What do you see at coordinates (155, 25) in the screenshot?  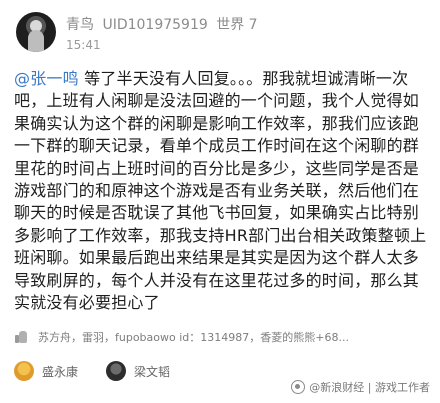 I see `user-uid: UID101975919` at bounding box center [155, 25].